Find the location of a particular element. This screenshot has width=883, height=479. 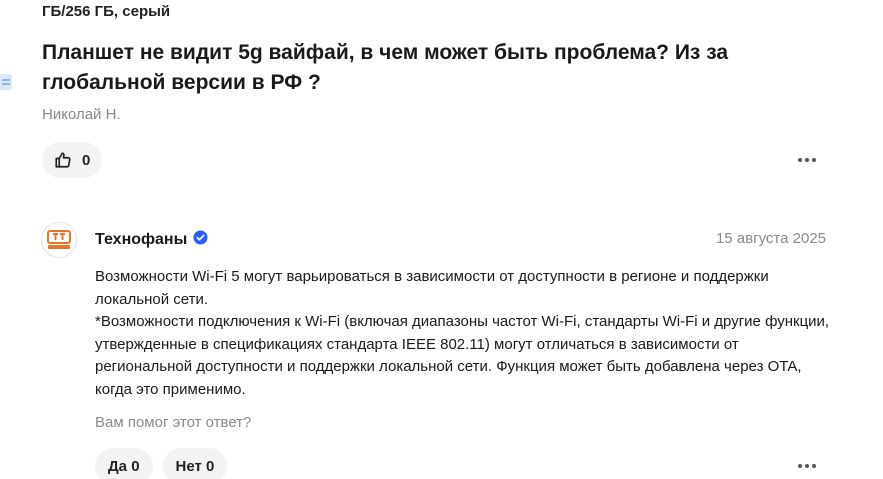

question-more-button is located at coordinates (807, 160).